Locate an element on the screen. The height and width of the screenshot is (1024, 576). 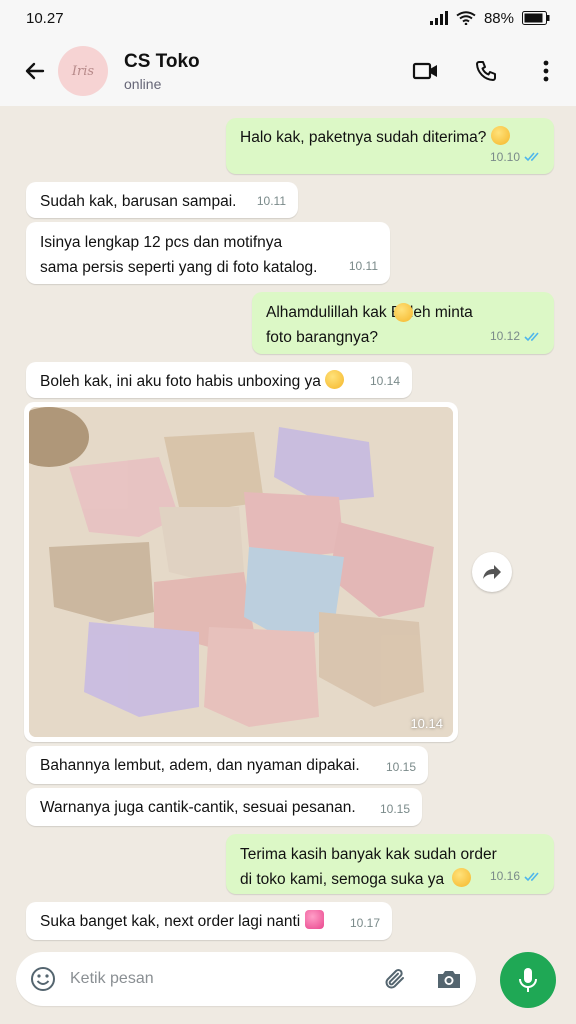
emoji-button is located at coordinates (43, 979).